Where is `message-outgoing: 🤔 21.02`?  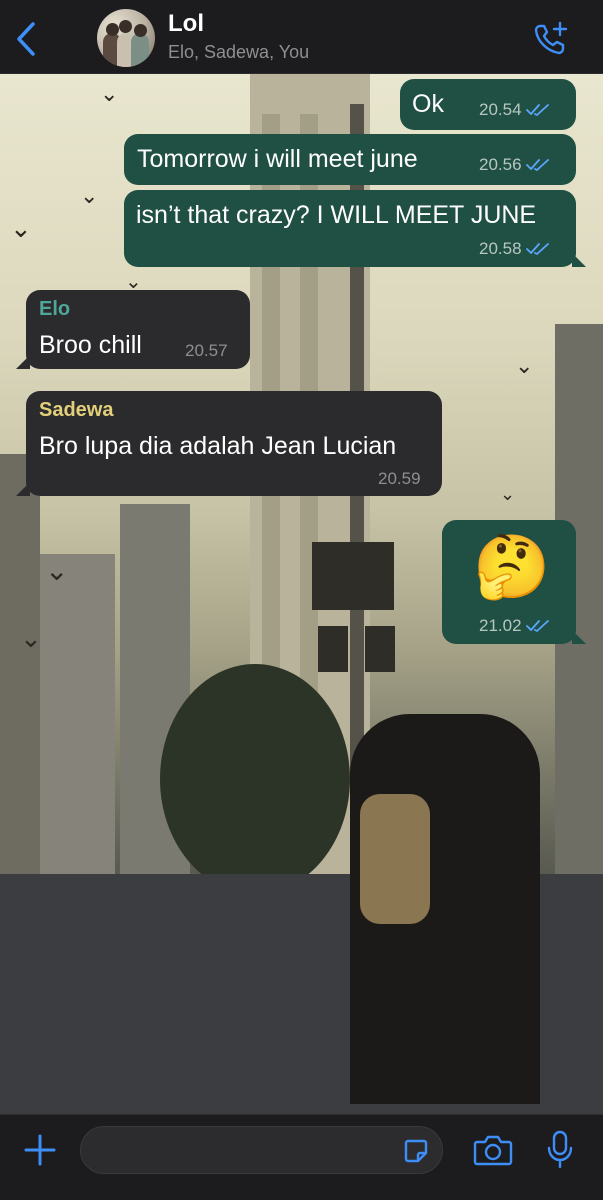
message-outgoing: 🤔 21.02 is located at coordinates (514, 582).